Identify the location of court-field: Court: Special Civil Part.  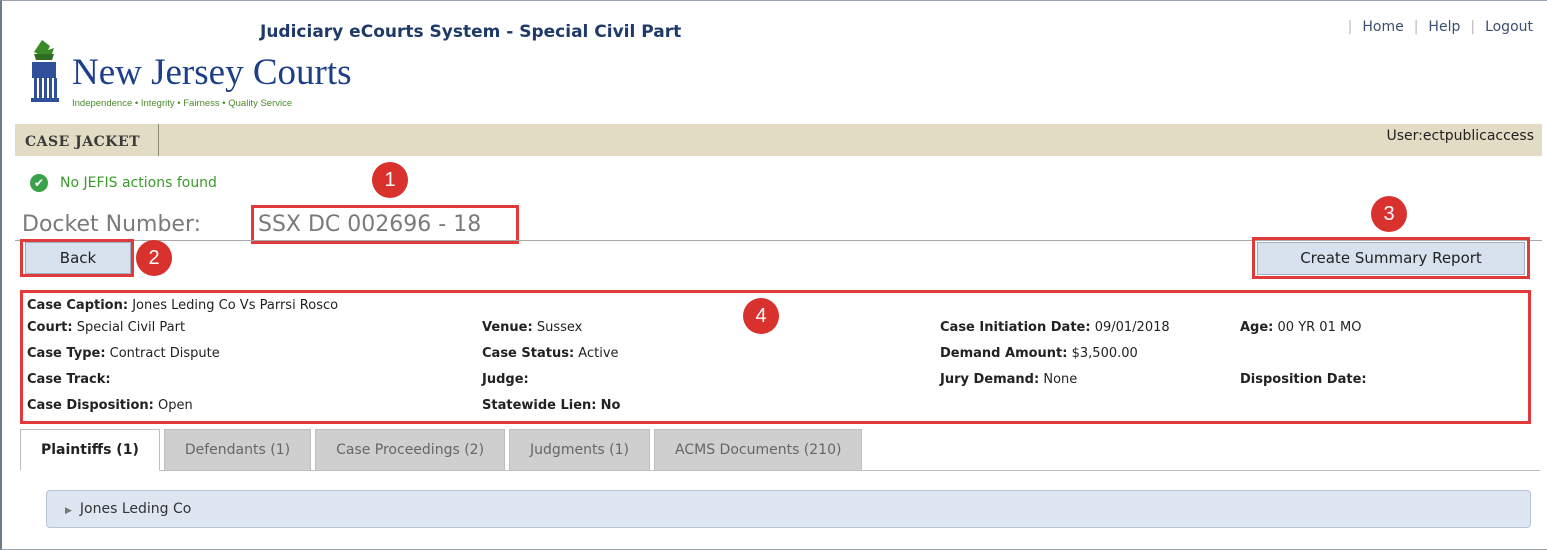
(106, 327).